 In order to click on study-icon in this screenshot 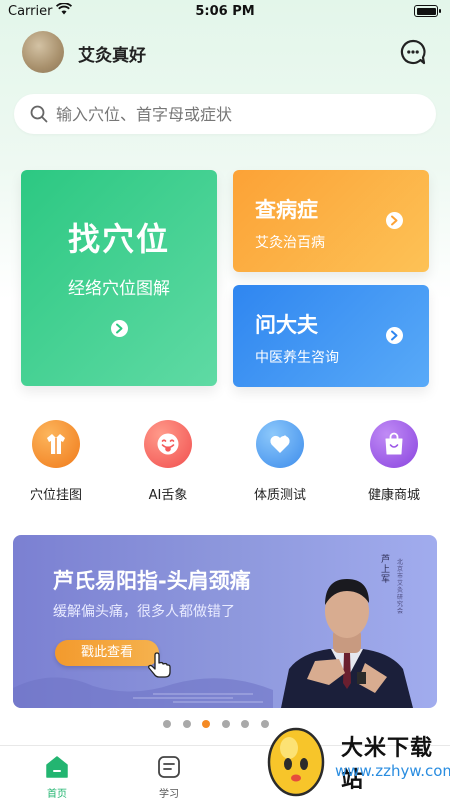, I will do `click(169, 767)`.